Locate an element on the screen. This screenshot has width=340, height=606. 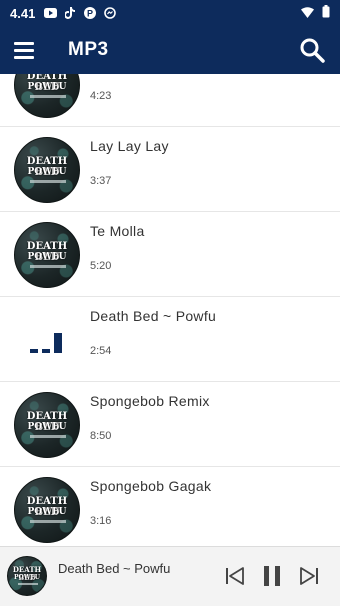
next-track-button is located at coordinates (309, 576).